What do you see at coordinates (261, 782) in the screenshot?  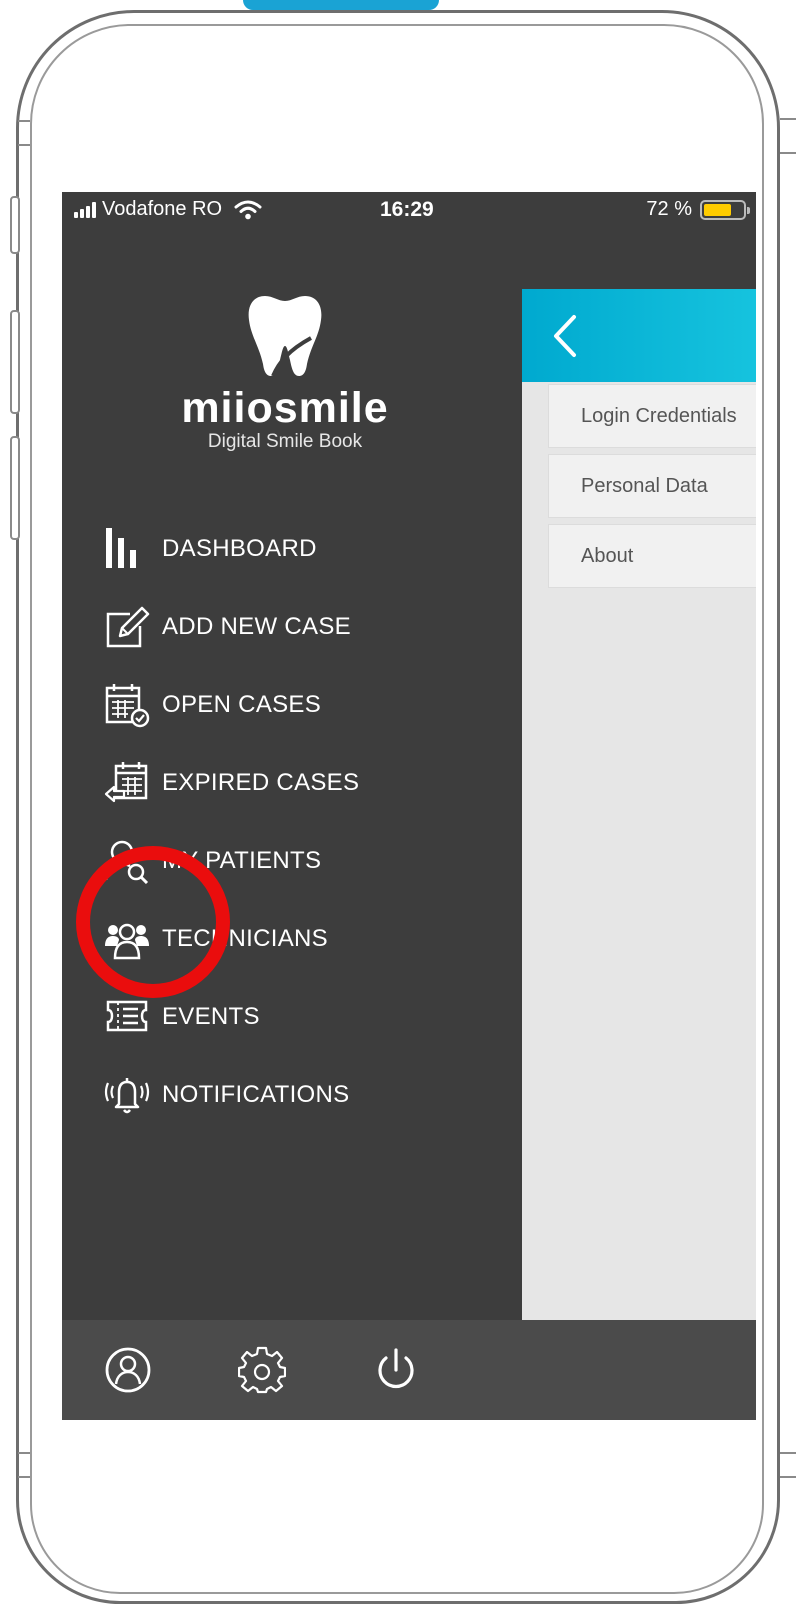 I see `menu-label-expired-cases: EXPIRED CASES` at bounding box center [261, 782].